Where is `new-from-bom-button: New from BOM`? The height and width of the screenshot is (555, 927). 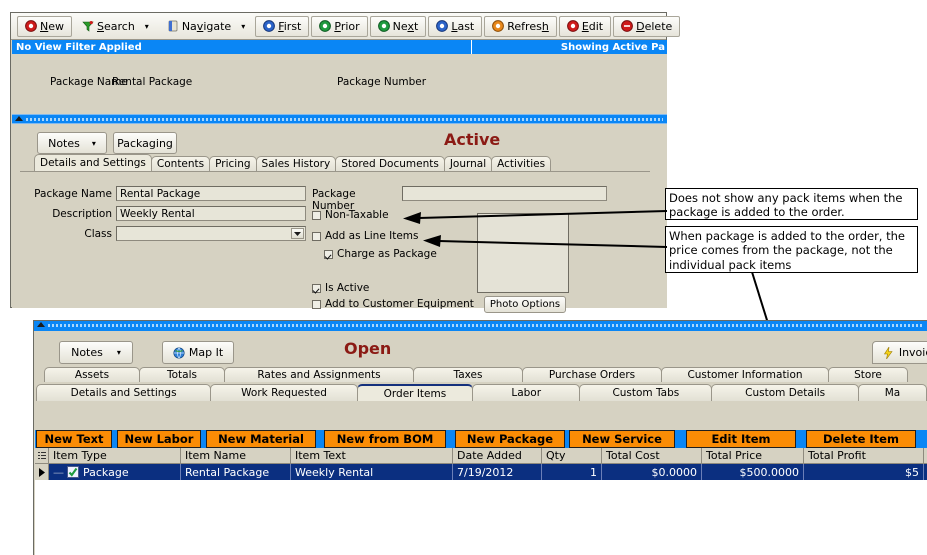
new-from-bom-button: New from BOM is located at coordinates (385, 439).